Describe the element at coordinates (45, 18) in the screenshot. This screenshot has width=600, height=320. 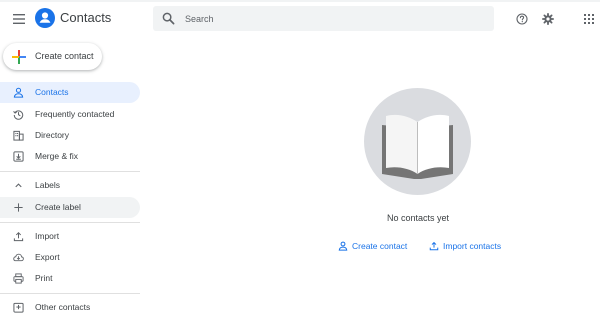
I see `contacts-logo-icon` at that location.